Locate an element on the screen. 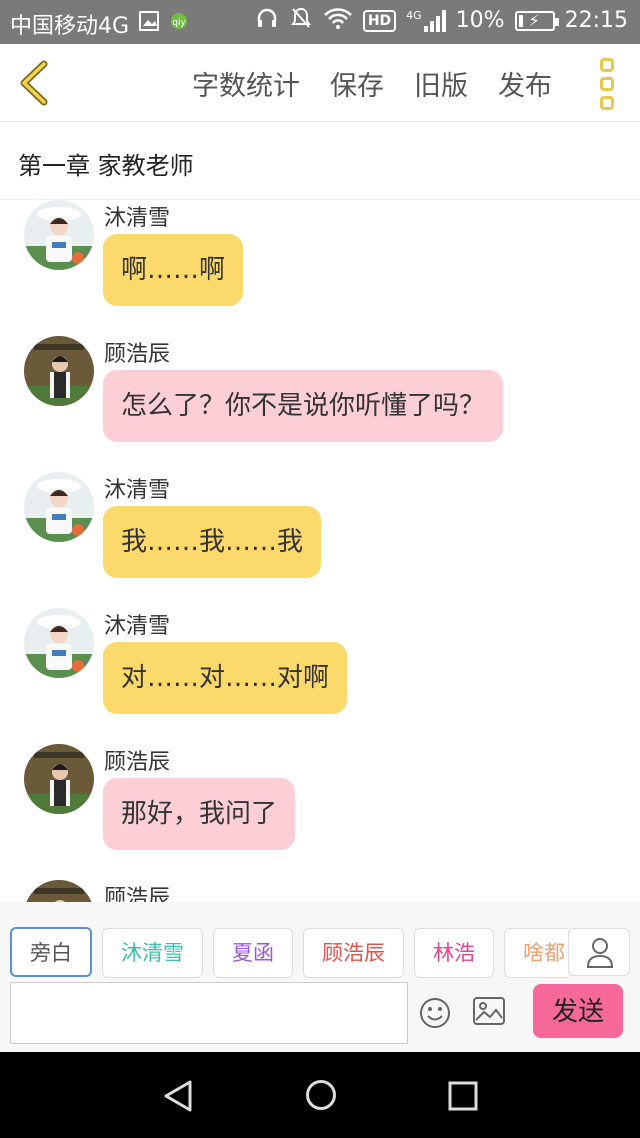 The width and height of the screenshot is (640, 1138). hd-badge: HD is located at coordinates (379, 20).